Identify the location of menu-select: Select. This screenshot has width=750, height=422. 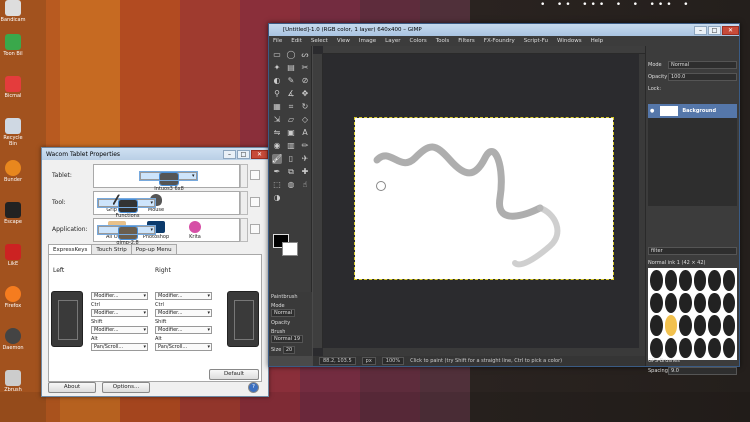
(319, 41).